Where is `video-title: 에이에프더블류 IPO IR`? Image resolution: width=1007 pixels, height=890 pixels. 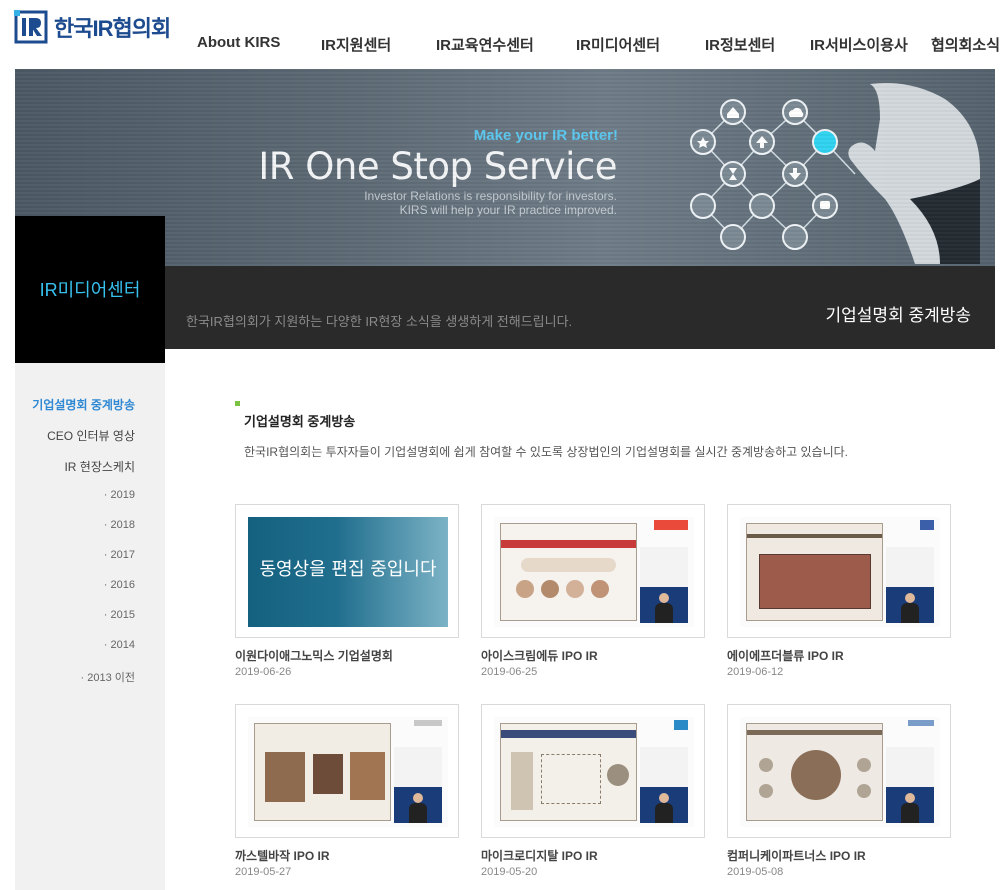
video-title: 에이에프더블류 IPO IR is located at coordinates (785, 655).